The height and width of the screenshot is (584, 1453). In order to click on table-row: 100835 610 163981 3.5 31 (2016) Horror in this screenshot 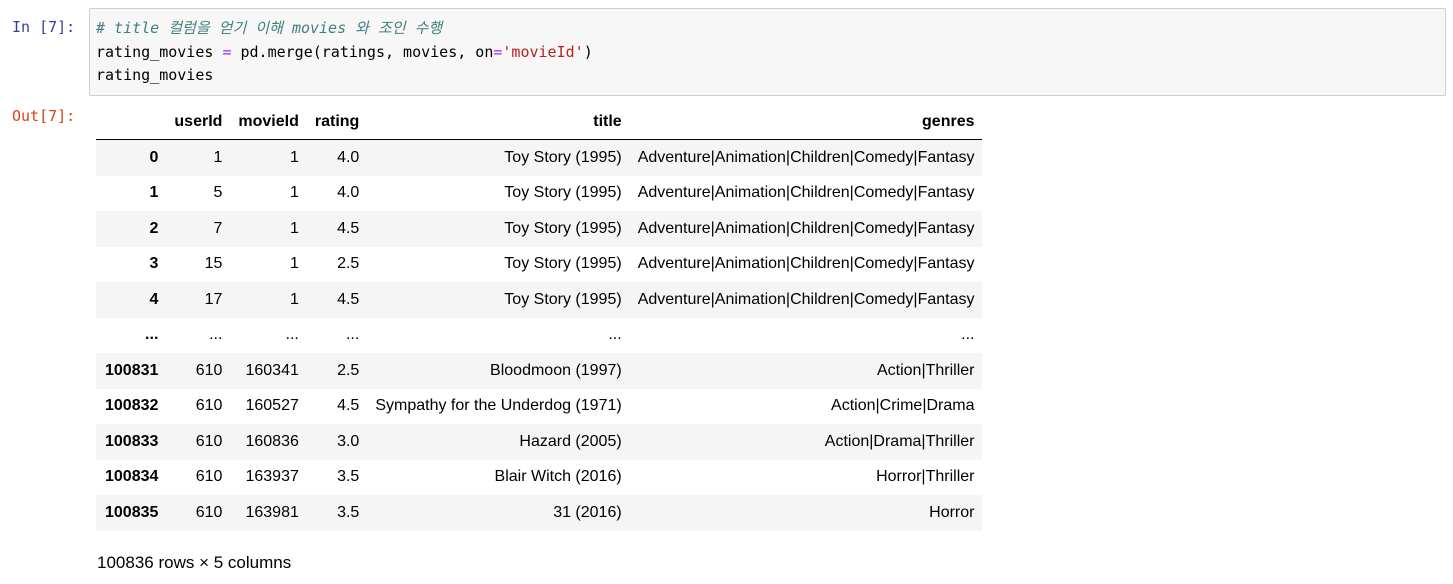, I will do `click(539, 513)`.